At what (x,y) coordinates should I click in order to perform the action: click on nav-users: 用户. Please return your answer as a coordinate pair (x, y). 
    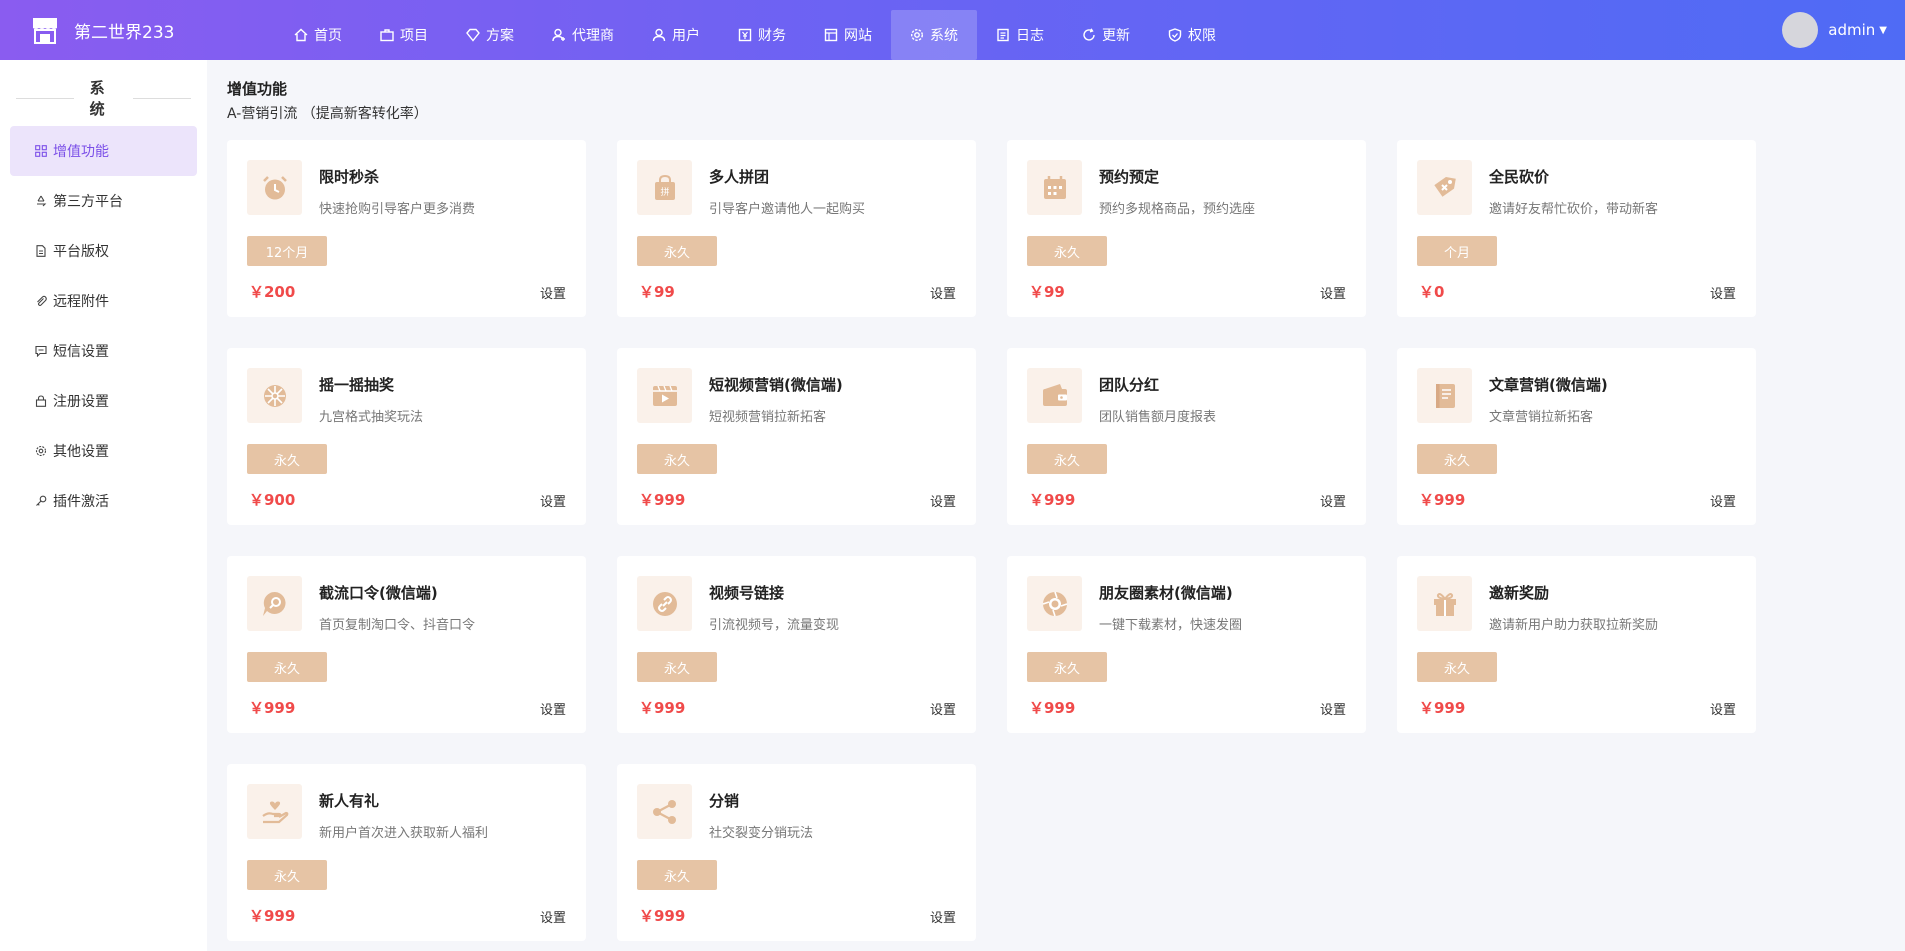
    Looking at the image, I should click on (676, 35).